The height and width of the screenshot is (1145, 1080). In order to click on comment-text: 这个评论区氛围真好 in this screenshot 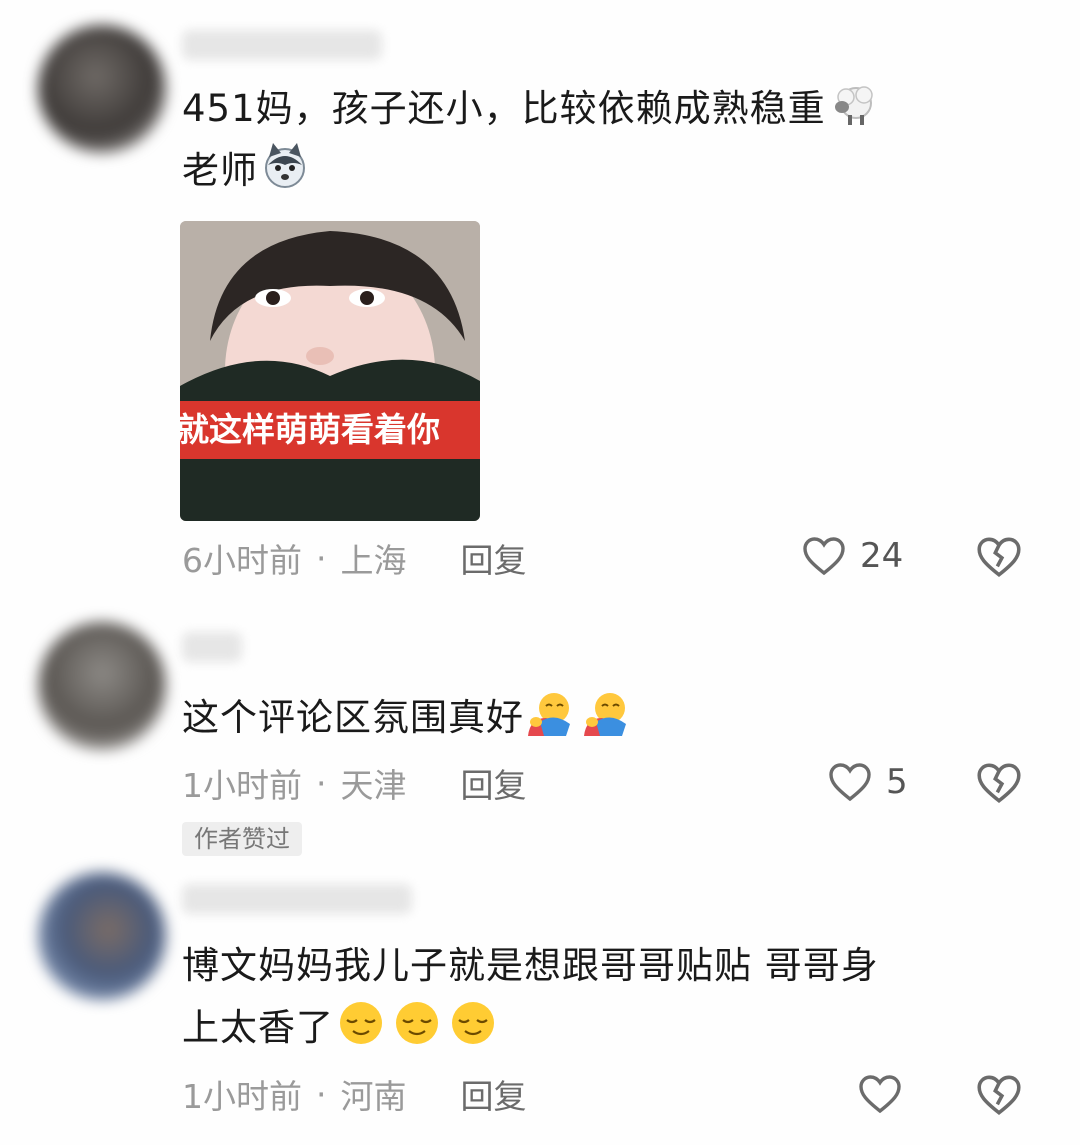, I will do `click(601, 718)`.